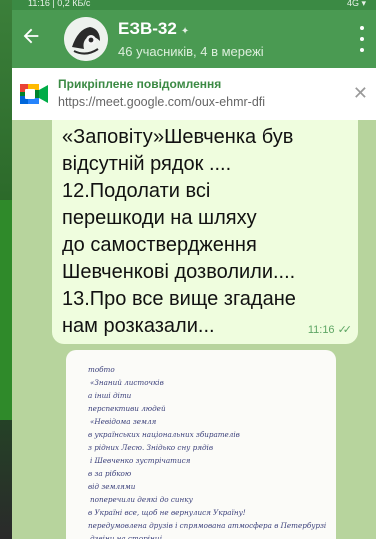  What do you see at coordinates (185, 31) in the screenshot?
I see `muted-icon: ✦` at bounding box center [185, 31].